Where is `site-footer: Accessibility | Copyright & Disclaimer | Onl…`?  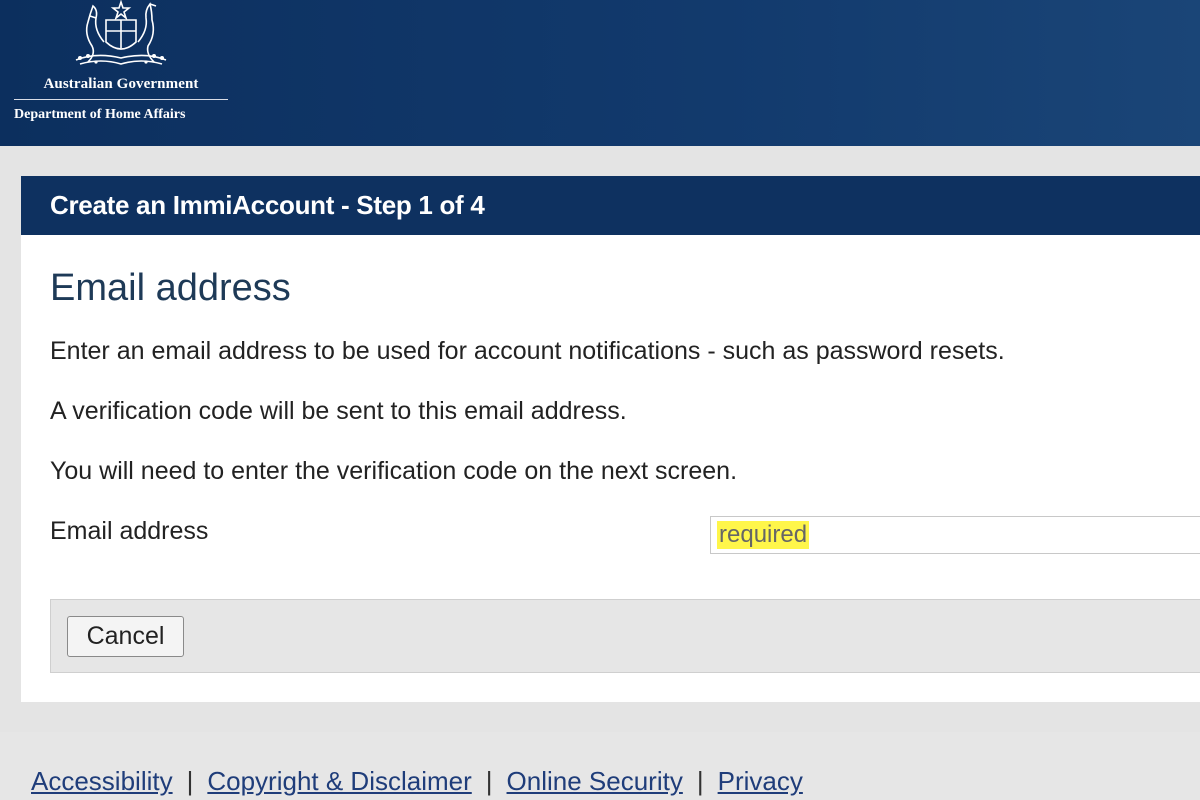 site-footer: Accessibility | Copyright & Disclaimer | Onl… is located at coordinates (600, 766).